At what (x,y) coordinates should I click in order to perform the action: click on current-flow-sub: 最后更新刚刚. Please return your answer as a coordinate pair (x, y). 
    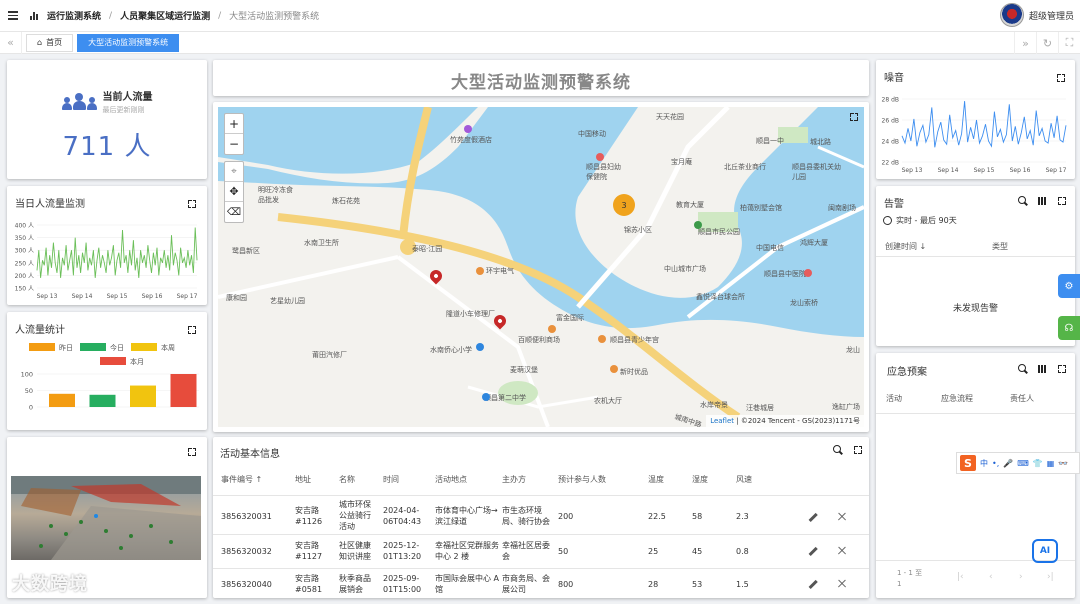
    Looking at the image, I should click on (123, 110).